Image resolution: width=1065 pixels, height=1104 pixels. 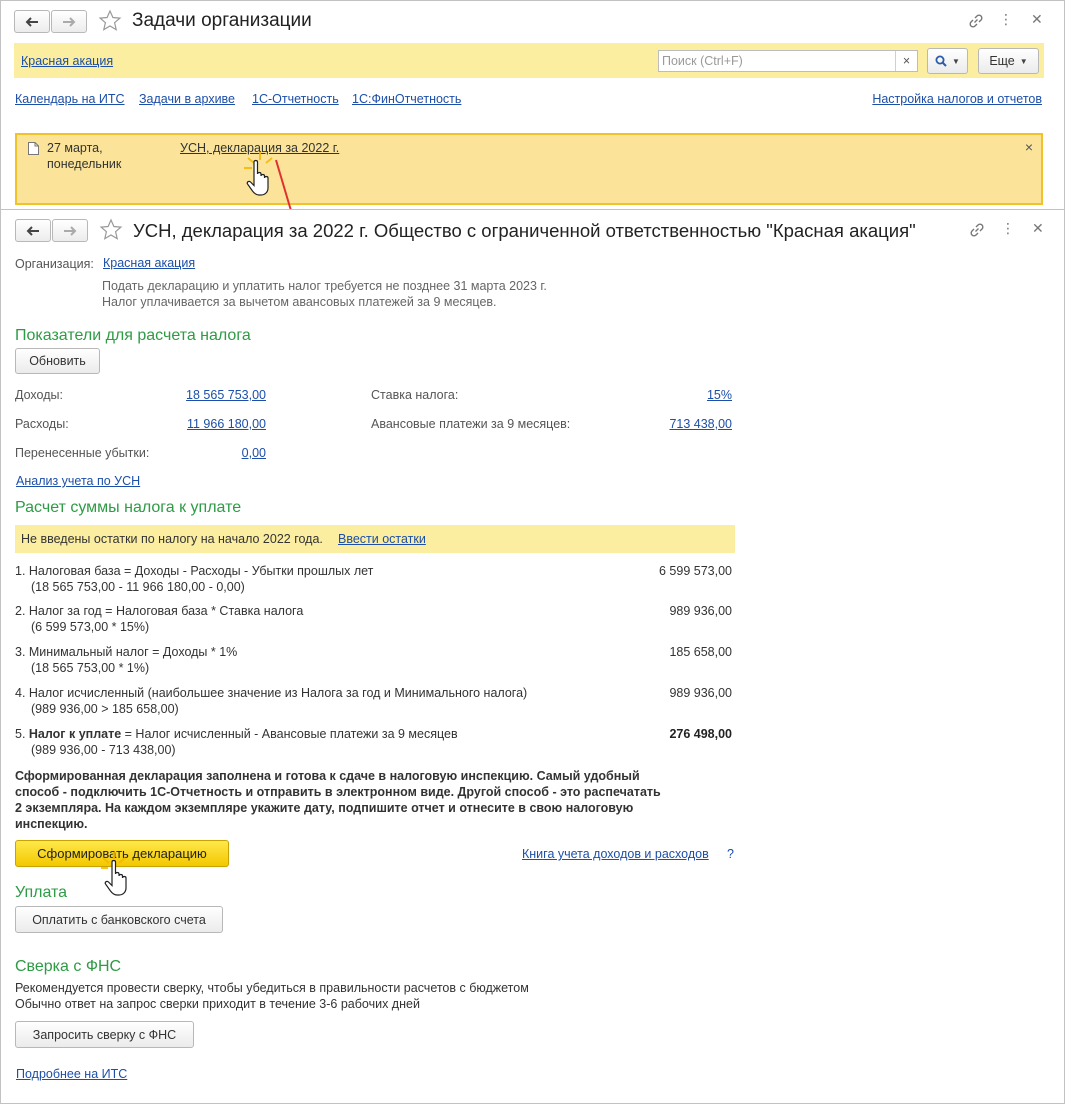 What do you see at coordinates (947, 61) in the screenshot?
I see `search-button: ▼` at bounding box center [947, 61].